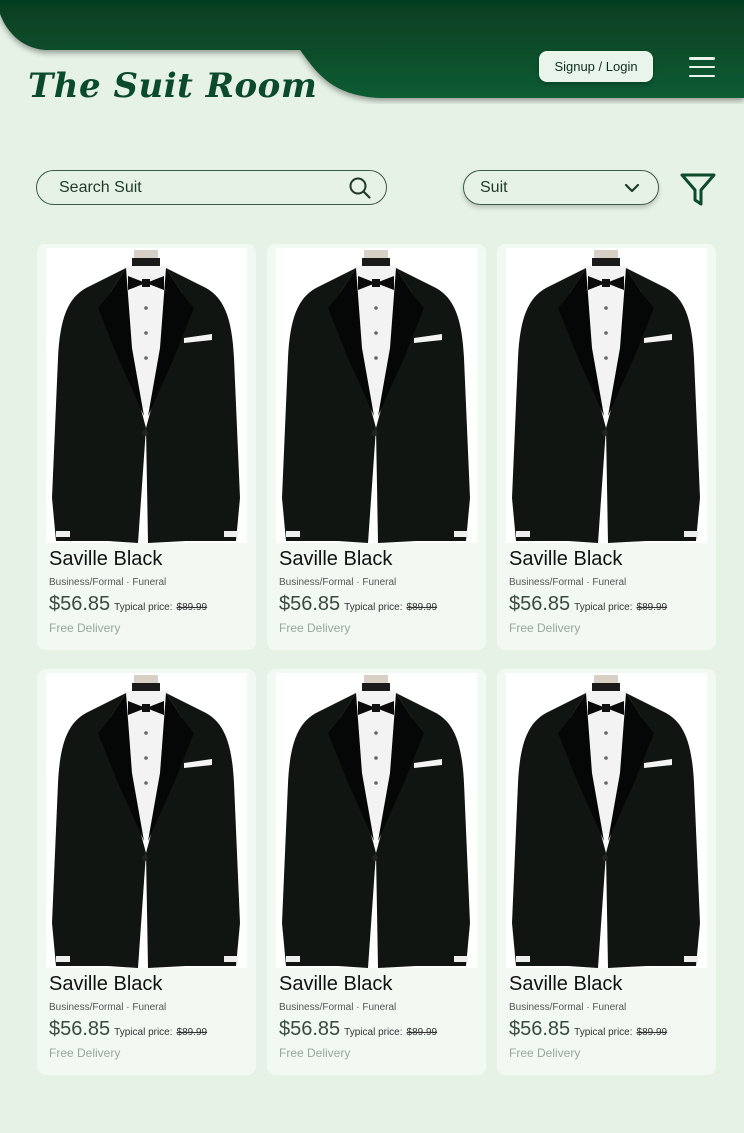 Image resolution: width=744 pixels, height=1133 pixels. What do you see at coordinates (702, 67) in the screenshot?
I see `hamburger-icon` at bounding box center [702, 67].